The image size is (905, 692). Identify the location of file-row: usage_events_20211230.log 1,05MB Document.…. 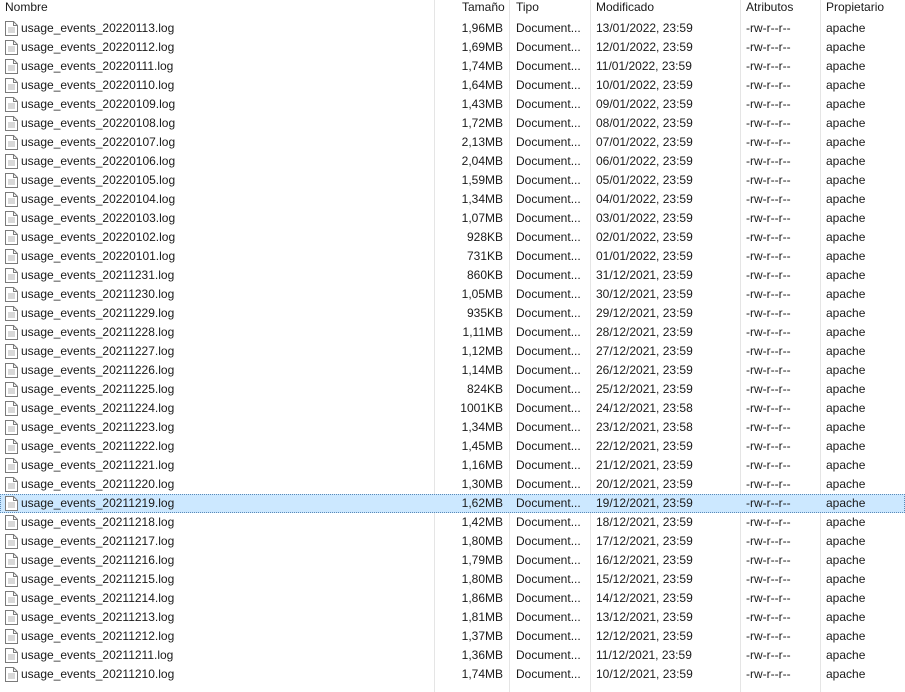
(452, 294).